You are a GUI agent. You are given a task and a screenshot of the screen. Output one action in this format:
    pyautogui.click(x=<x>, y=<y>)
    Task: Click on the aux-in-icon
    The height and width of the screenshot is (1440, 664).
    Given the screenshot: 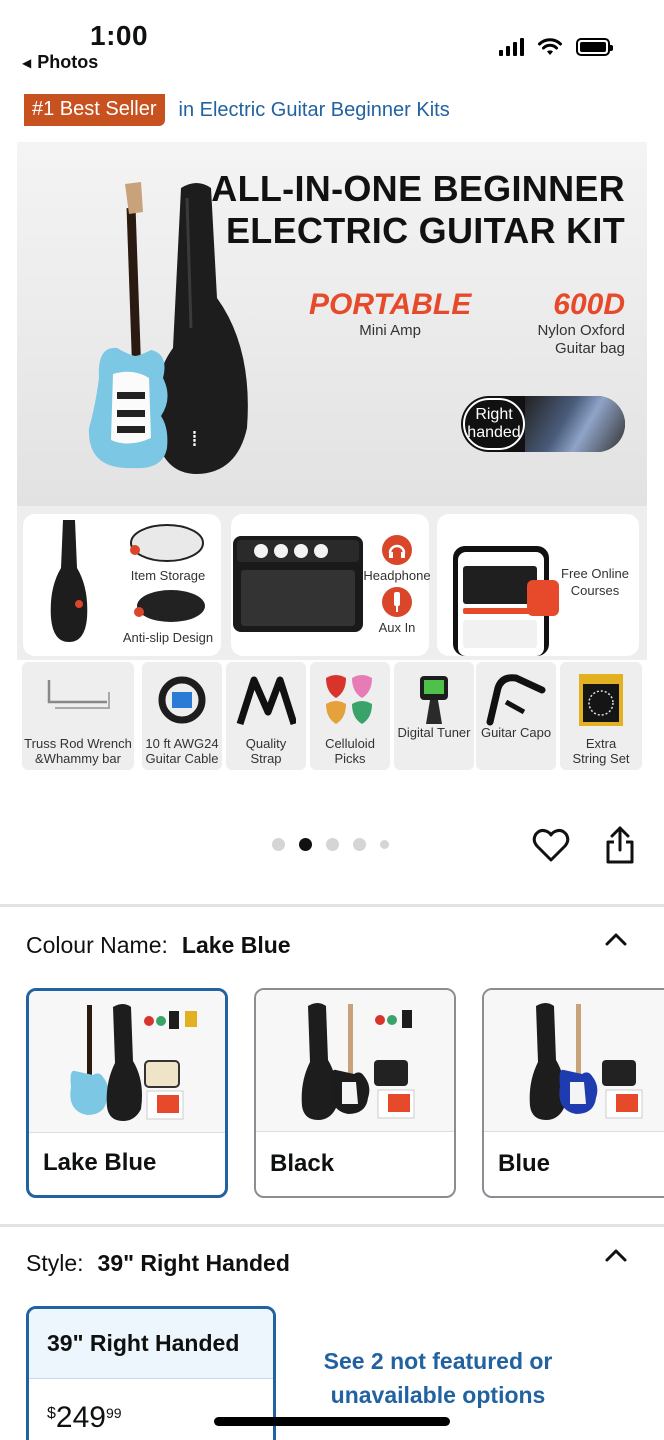 What is the action you would take?
    pyautogui.click(x=397, y=602)
    